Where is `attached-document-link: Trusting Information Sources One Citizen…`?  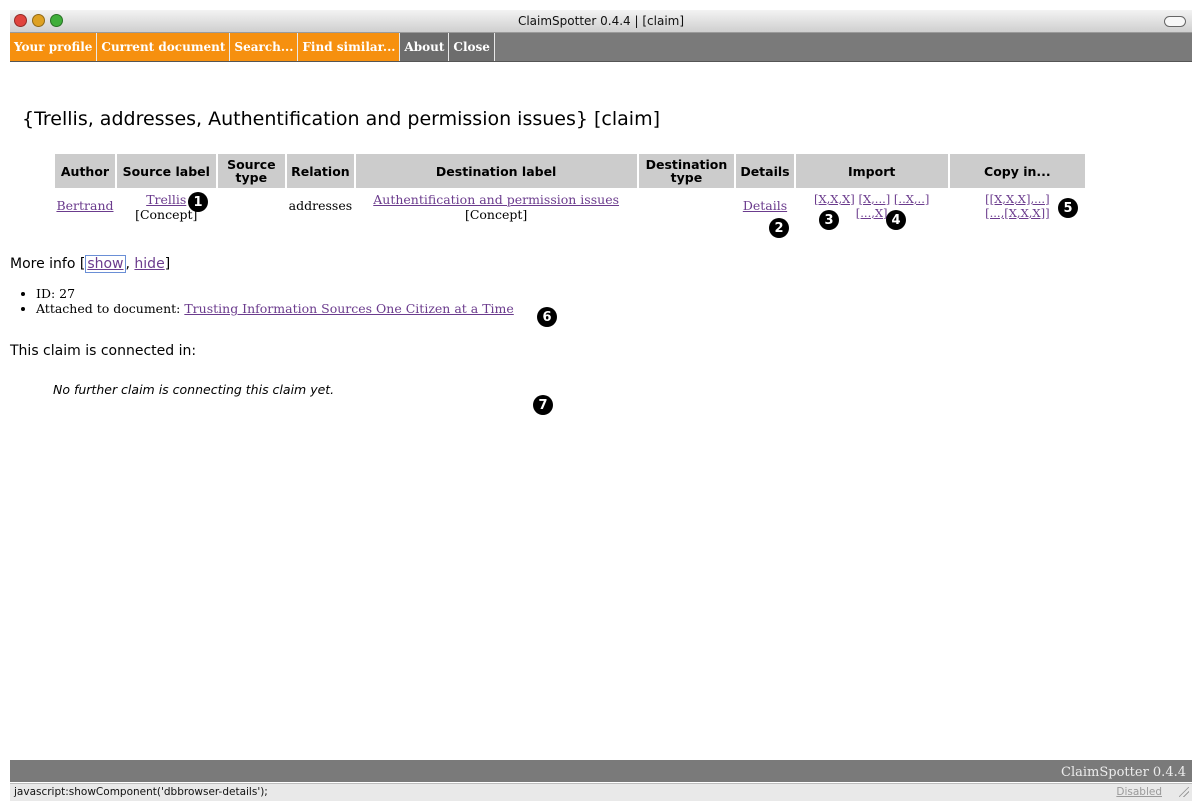
attached-document-link: Trusting Information Sources One Citizen… is located at coordinates (348, 308).